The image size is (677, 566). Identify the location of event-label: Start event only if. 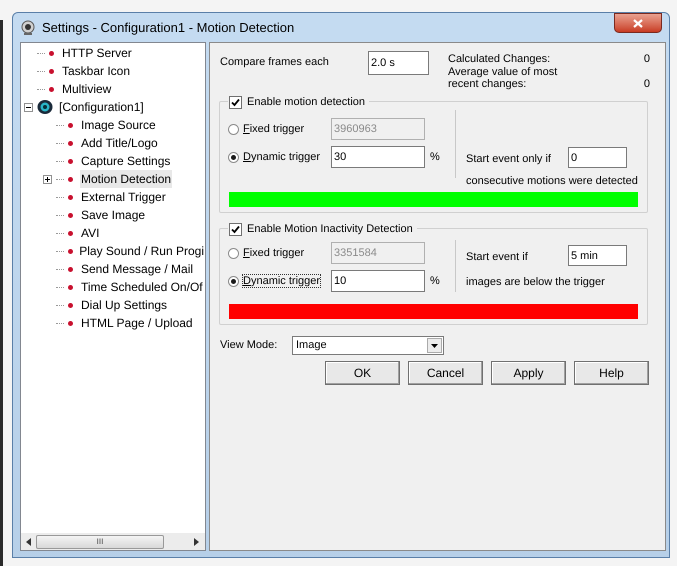
(509, 160).